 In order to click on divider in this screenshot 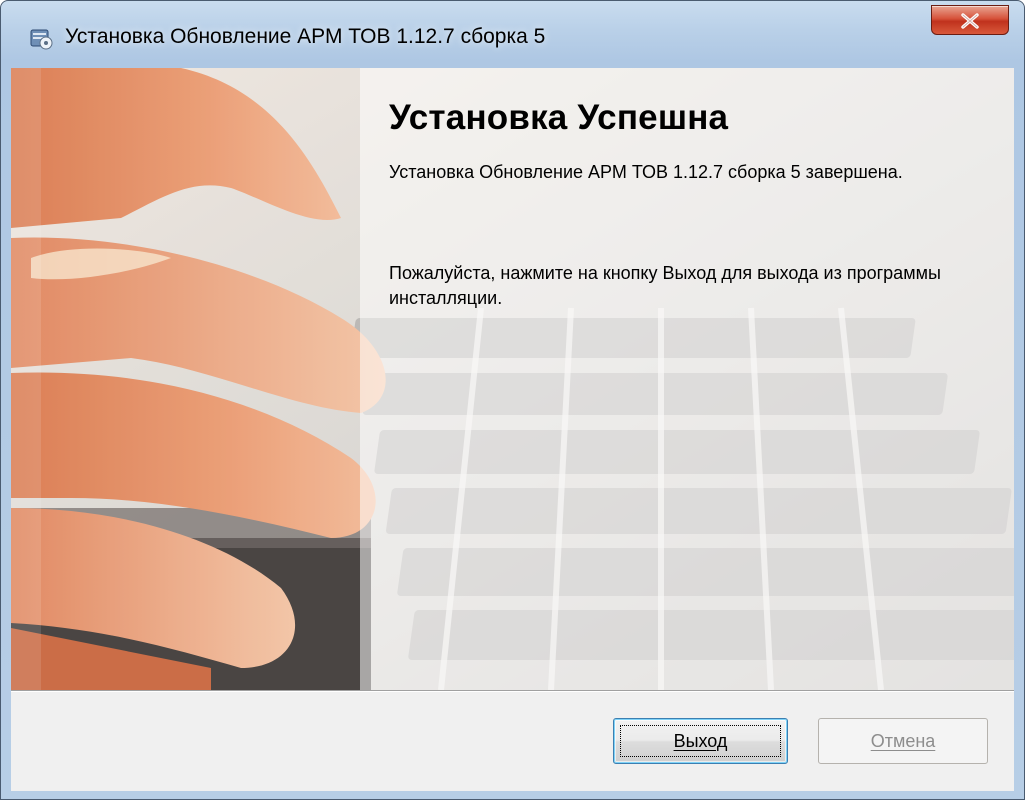, I will do `click(512, 691)`.